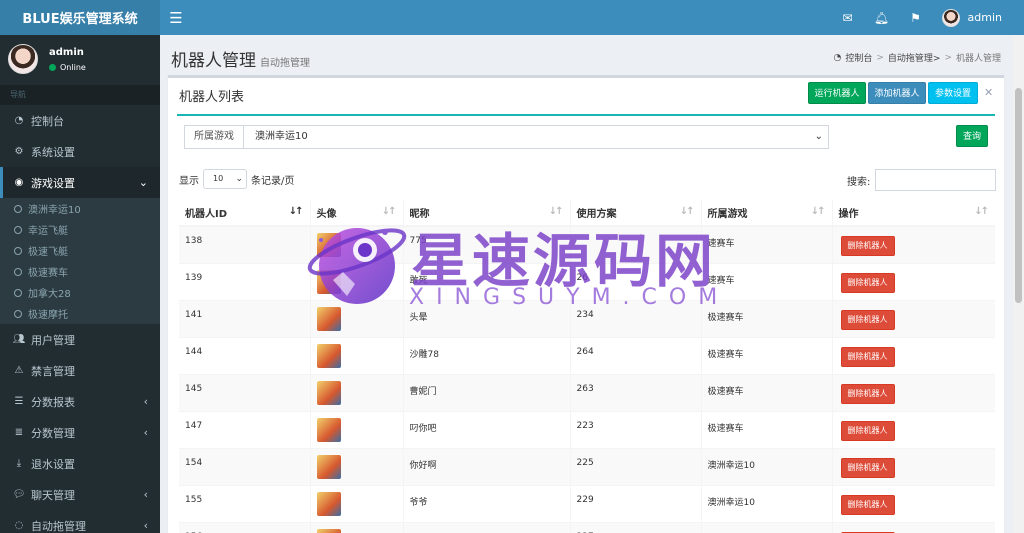  Describe the element at coordinates (486, 503) in the screenshot. I see `cell-nickname: 爷爷` at that location.